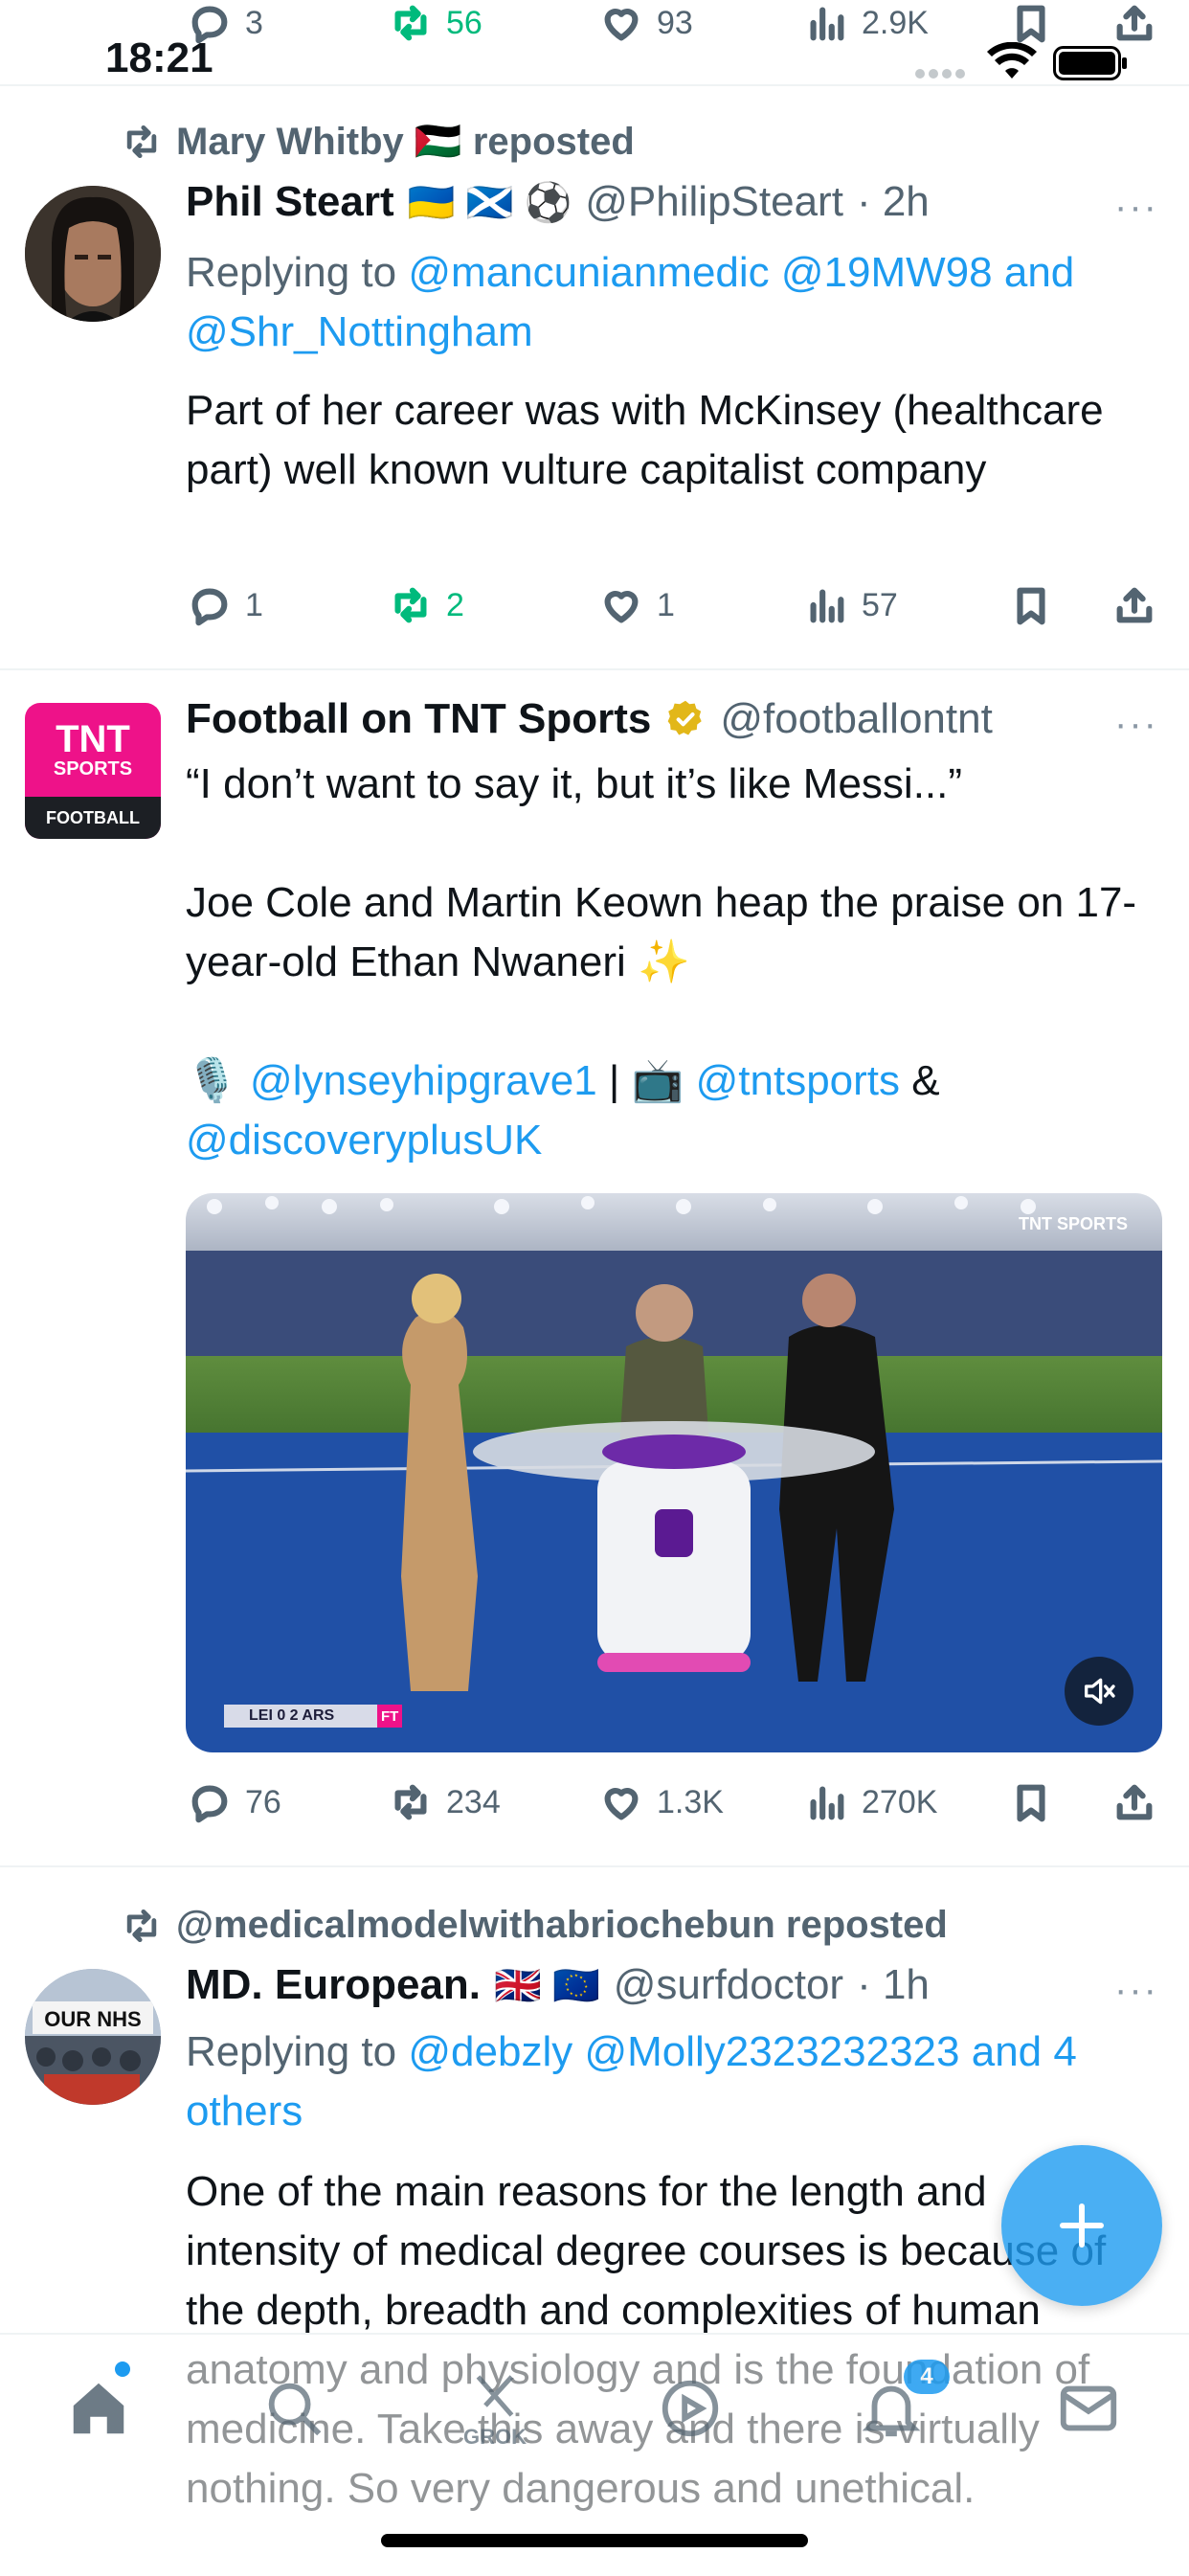  What do you see at coordinates (851, 605) in the screenshot?
I see `views-button: 57` at bounding box center [851, 605].